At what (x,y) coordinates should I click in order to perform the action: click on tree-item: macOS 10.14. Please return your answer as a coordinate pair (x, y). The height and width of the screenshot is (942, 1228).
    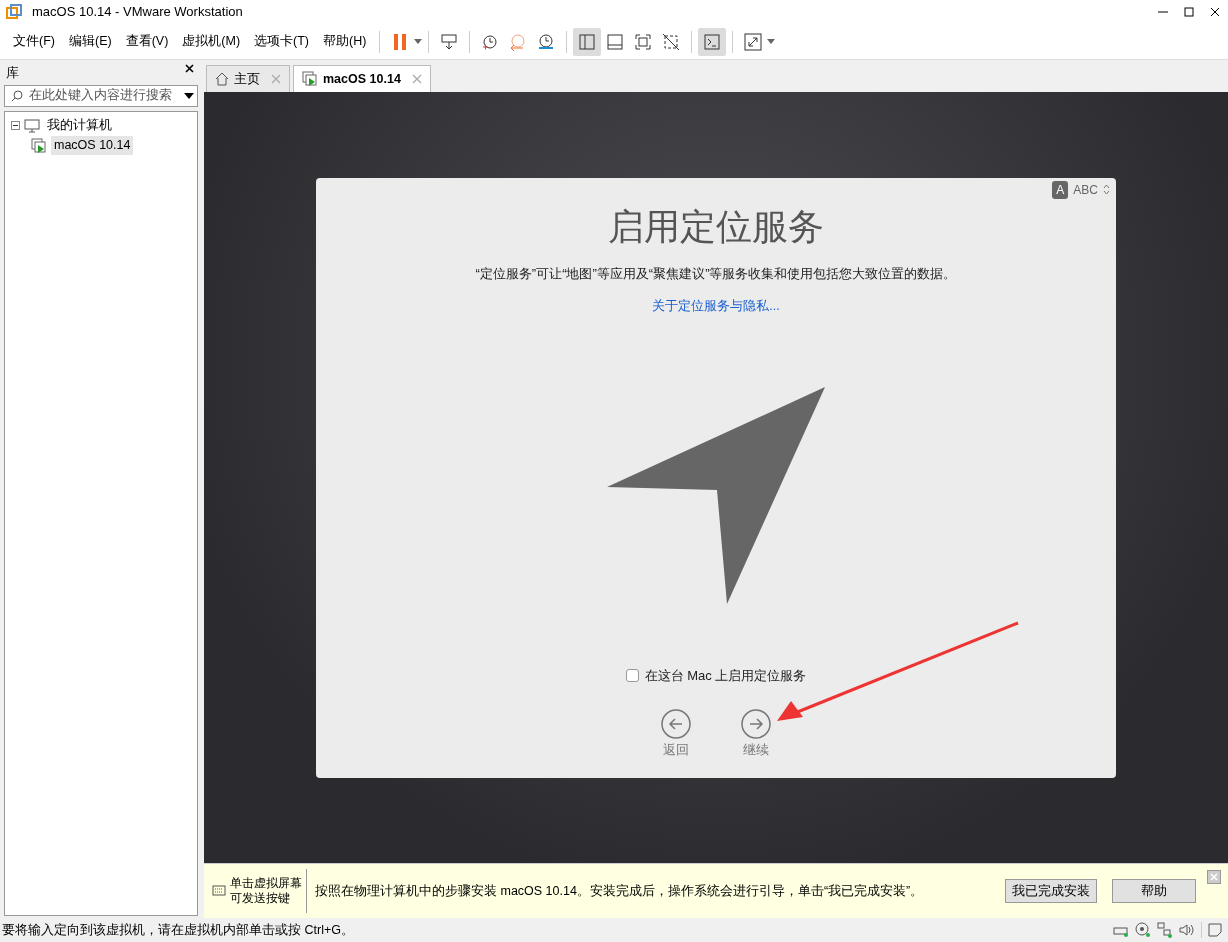
    Looking at the image, I should click on (92, 146).